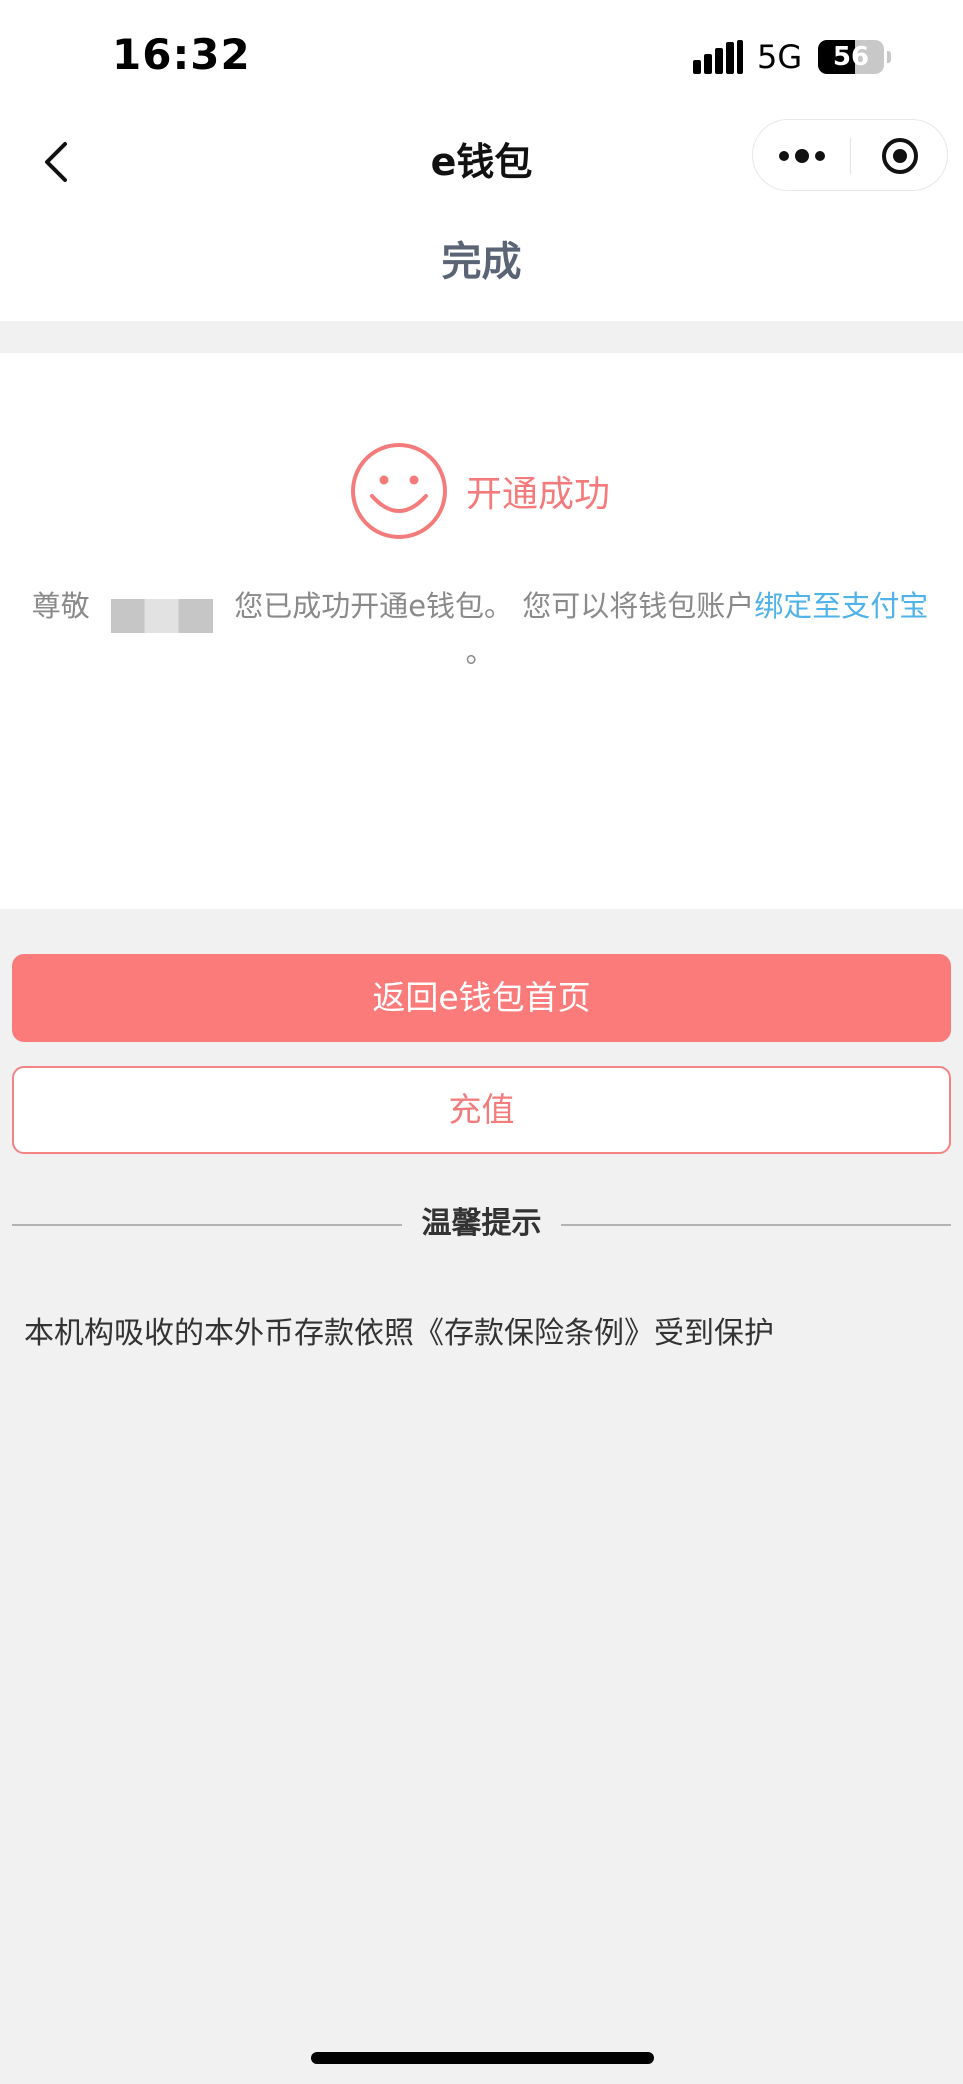 The height and width of the screenshot is (2084, 963). I want to click on more-dots-icon, so click(801, 156).